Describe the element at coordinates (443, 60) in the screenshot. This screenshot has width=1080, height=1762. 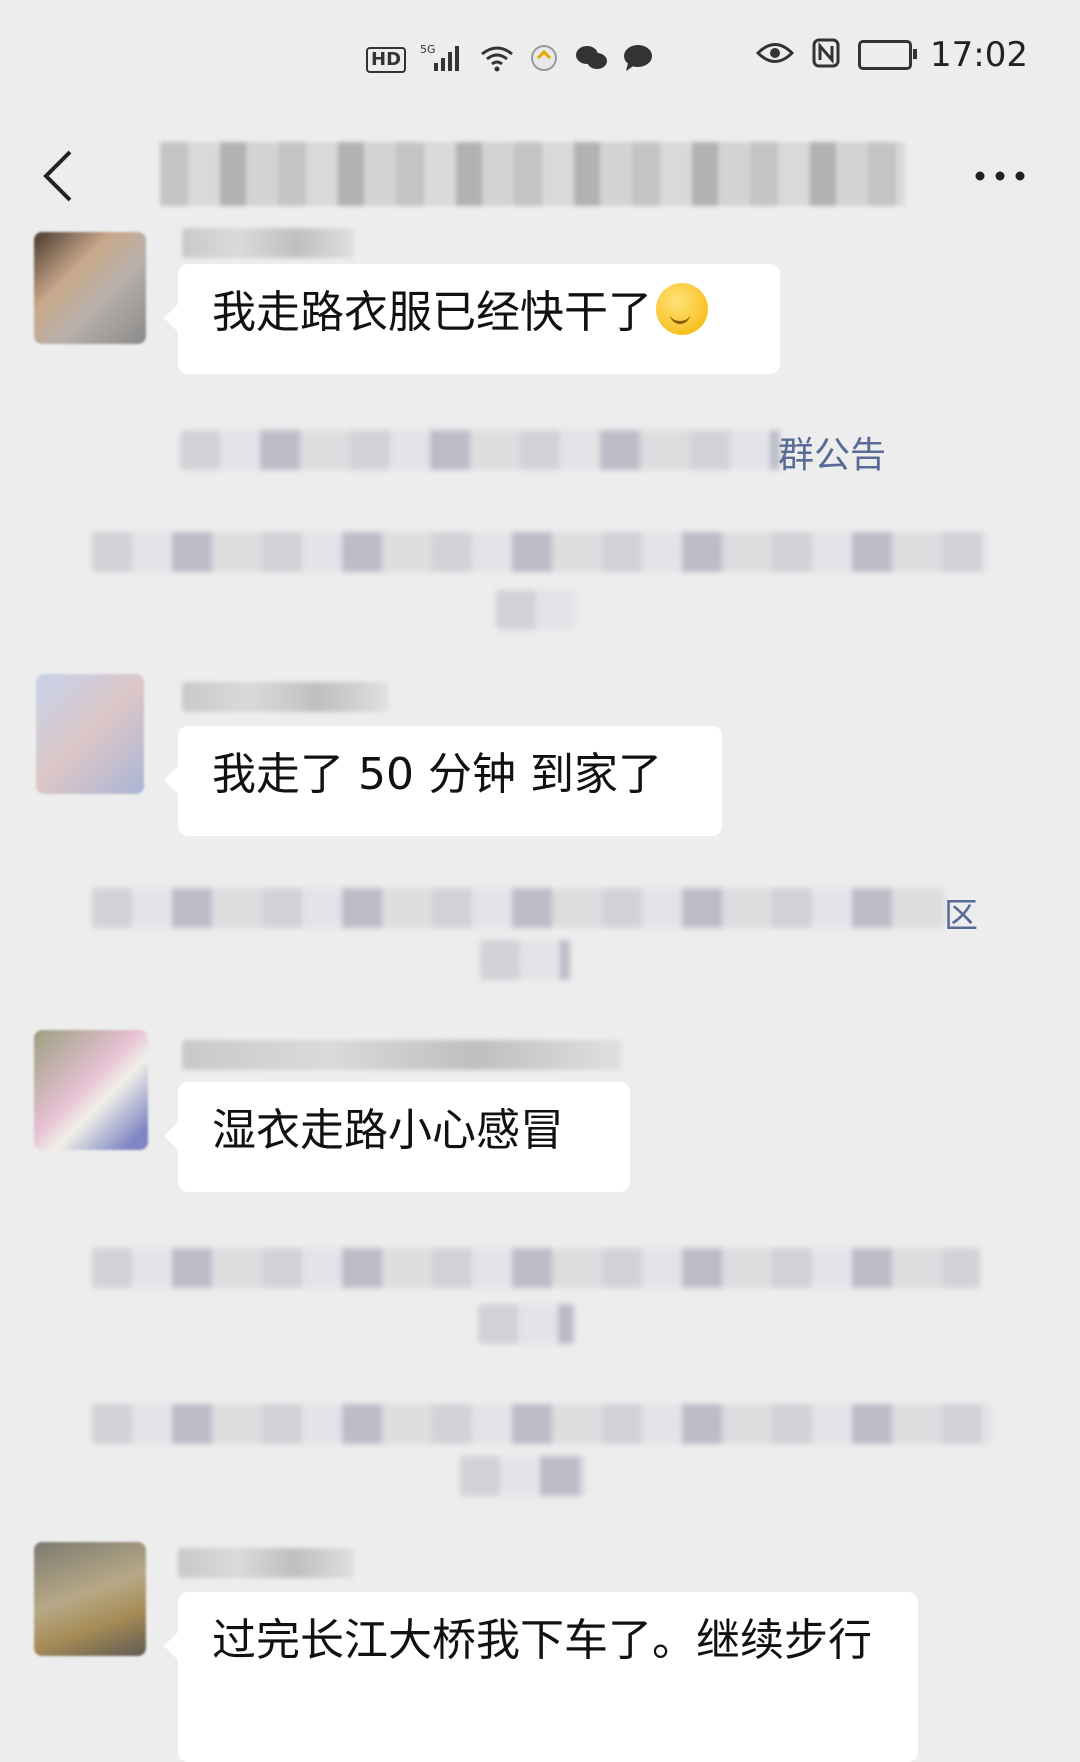
I see `signal-icon: 5G` at that location.